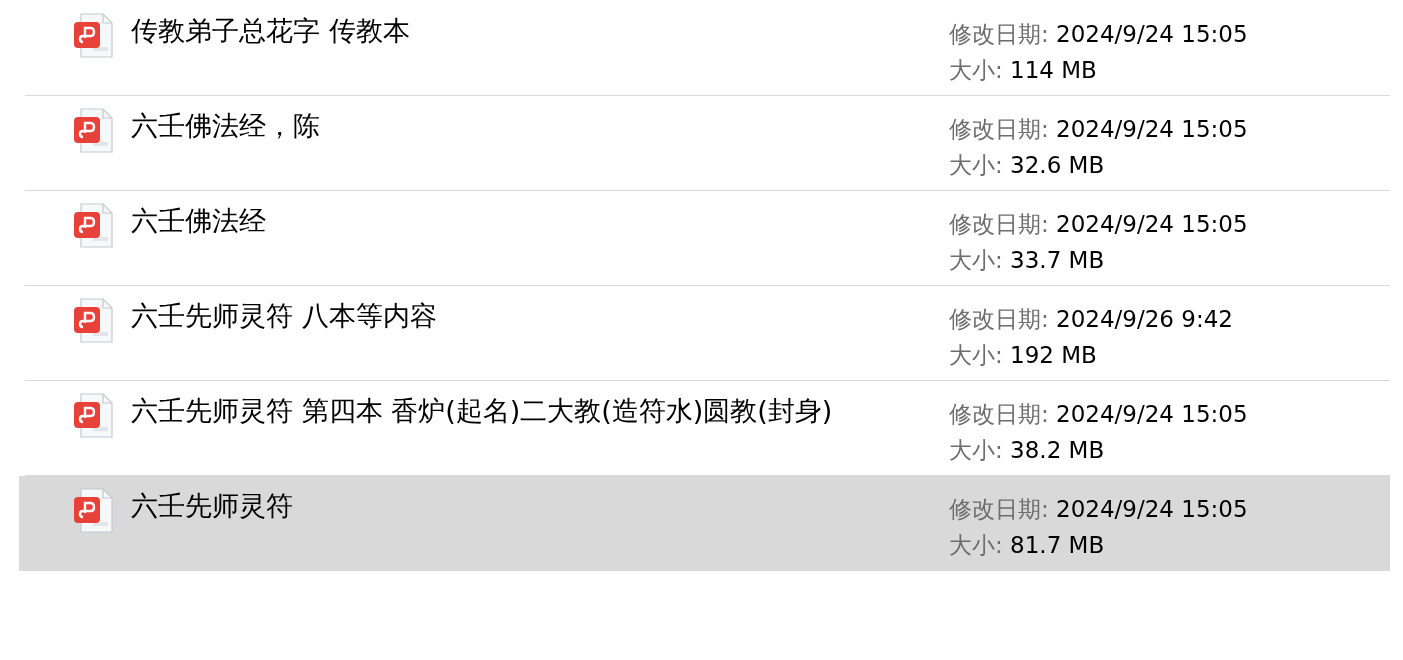 The height and width of the screenshot is (660, 1403). I want to click on file-name: 六壬先师灵符 第四本 香炉(起名)二大教(造符水)圆教(封身), so click(482, 411).